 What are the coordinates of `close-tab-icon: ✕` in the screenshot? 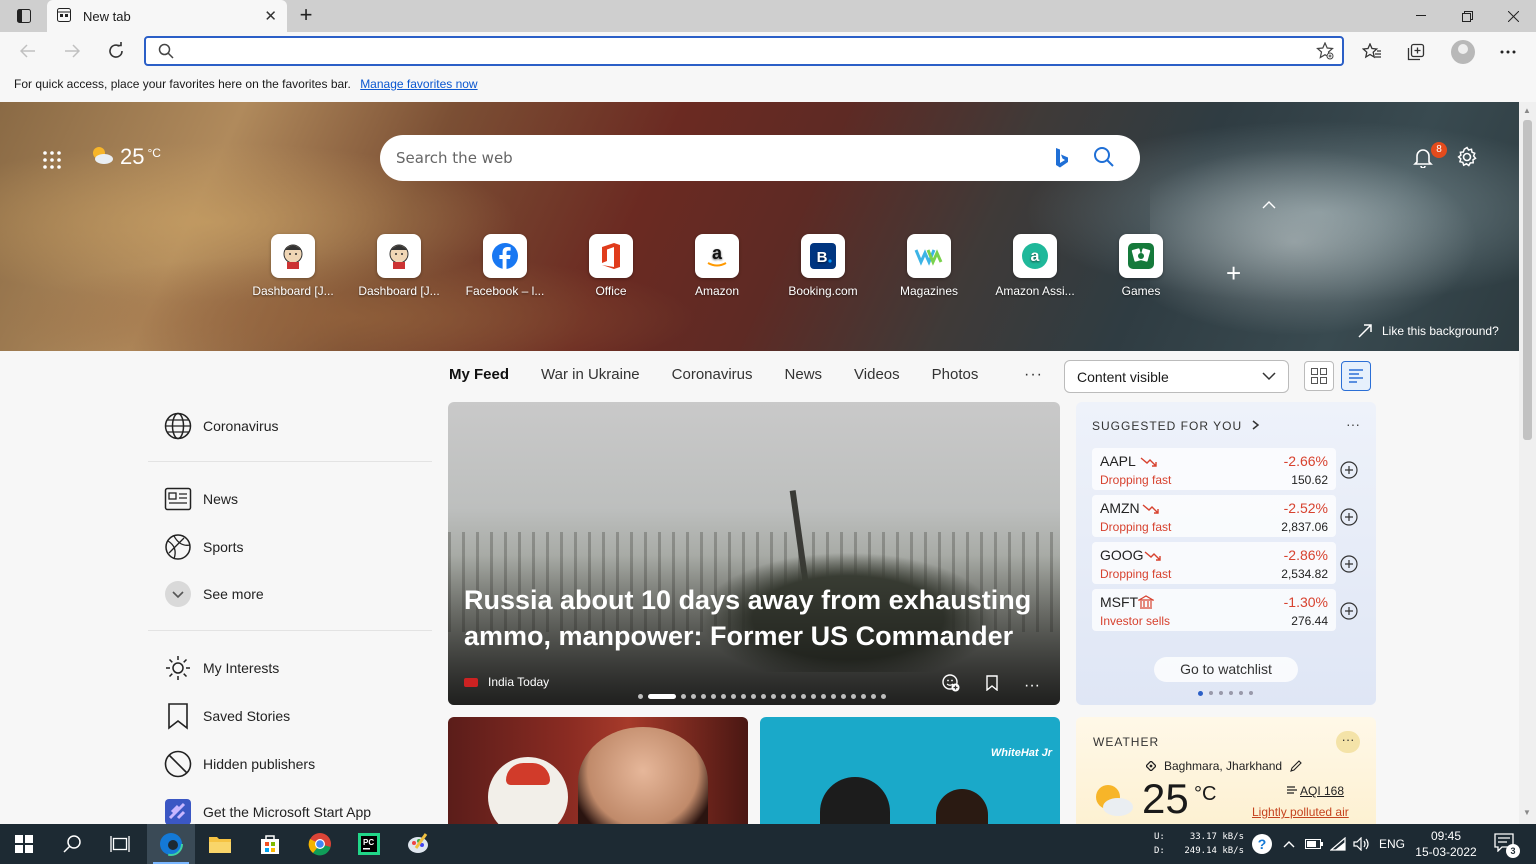 It's located at (270, 16).